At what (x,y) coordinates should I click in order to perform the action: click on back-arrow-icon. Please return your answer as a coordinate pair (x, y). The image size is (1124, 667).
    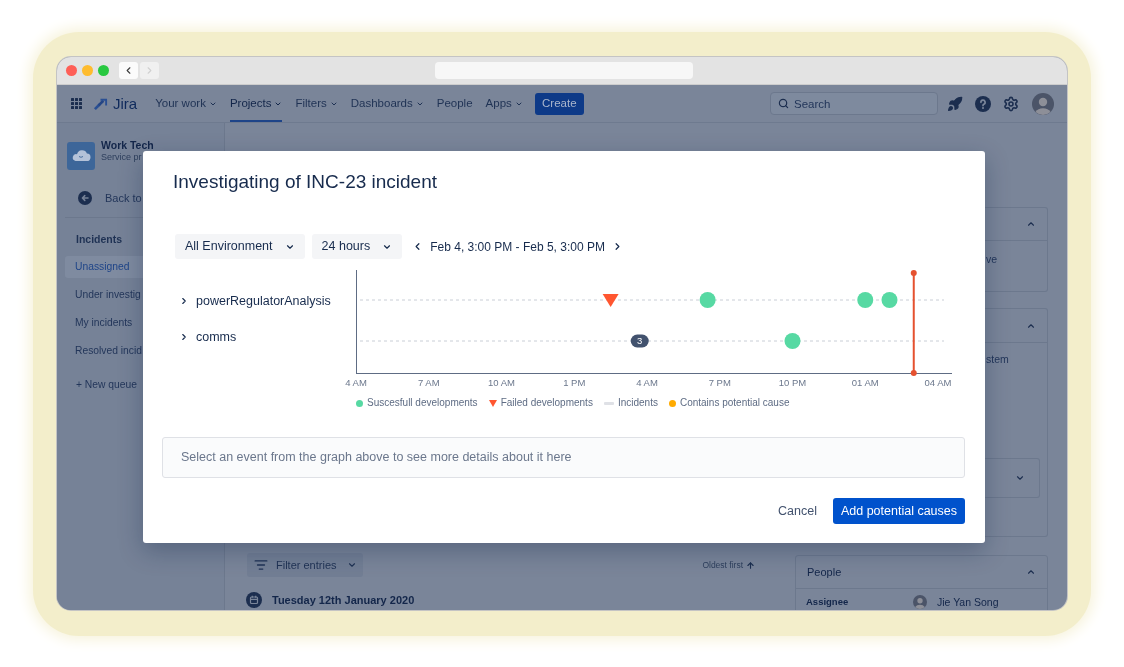
    Looking at the image, I should click on (85, 198).